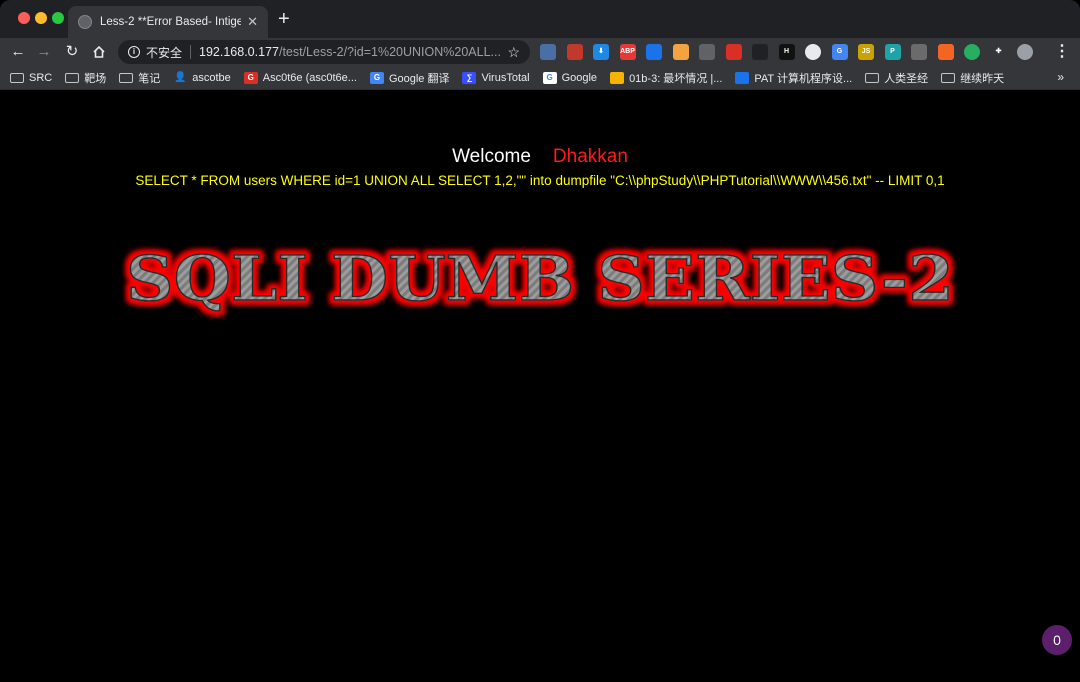  I want to click on maximize-window-button, so click(58, 18).